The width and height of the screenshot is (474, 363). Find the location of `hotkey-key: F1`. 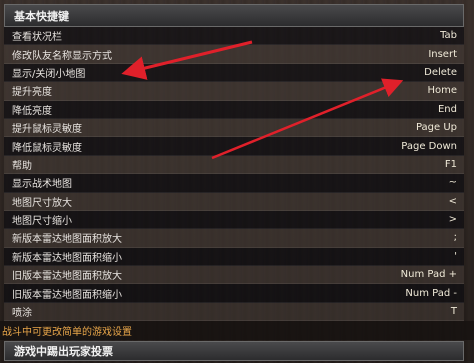

hotkey-key: F1 is located at coordinates (451, 164).